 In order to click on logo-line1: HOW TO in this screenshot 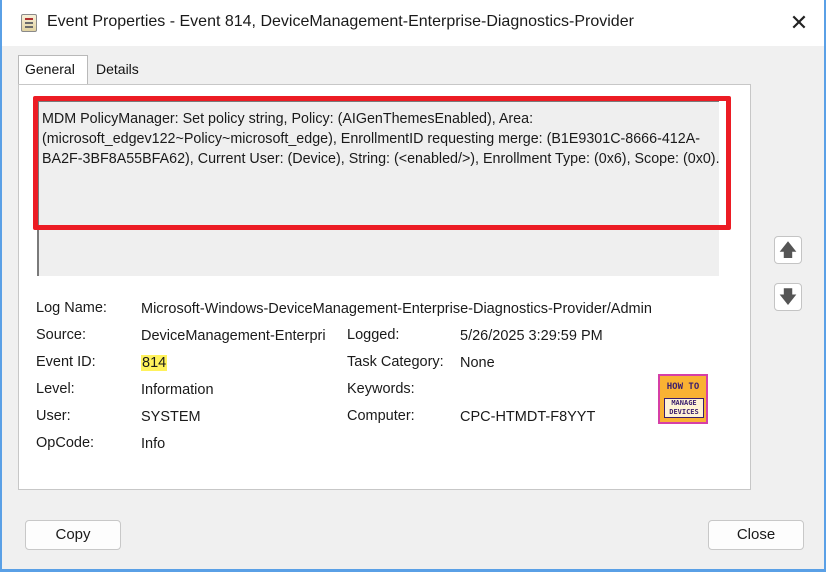, I will do `click(683, 387)`.